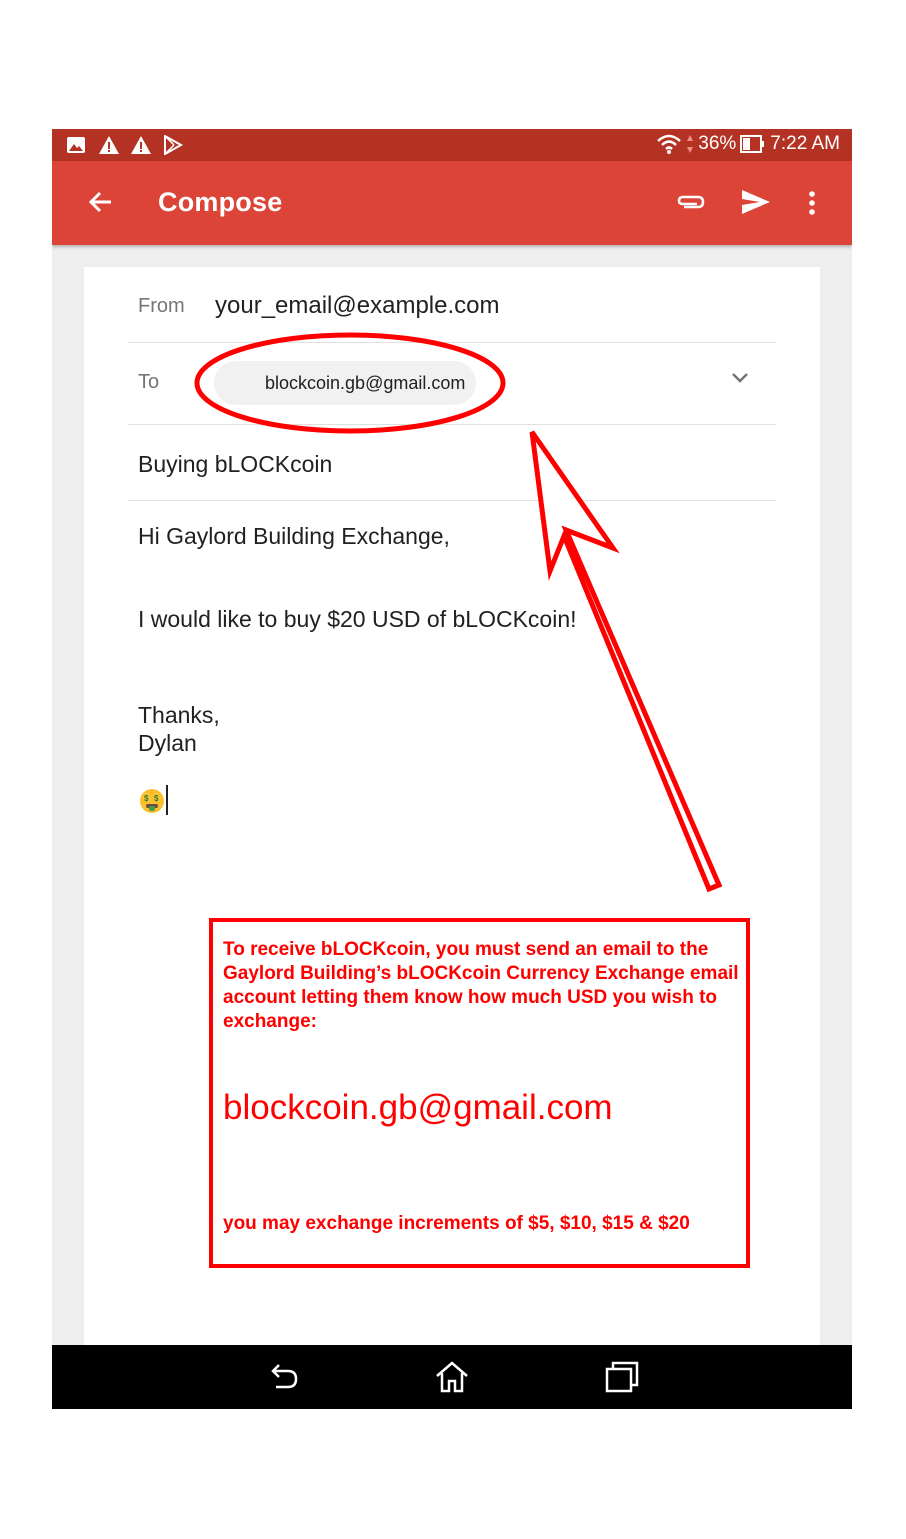 This screenshot has width=906, height=1539. I want to click on pointer-arrow, so click(626, 661).